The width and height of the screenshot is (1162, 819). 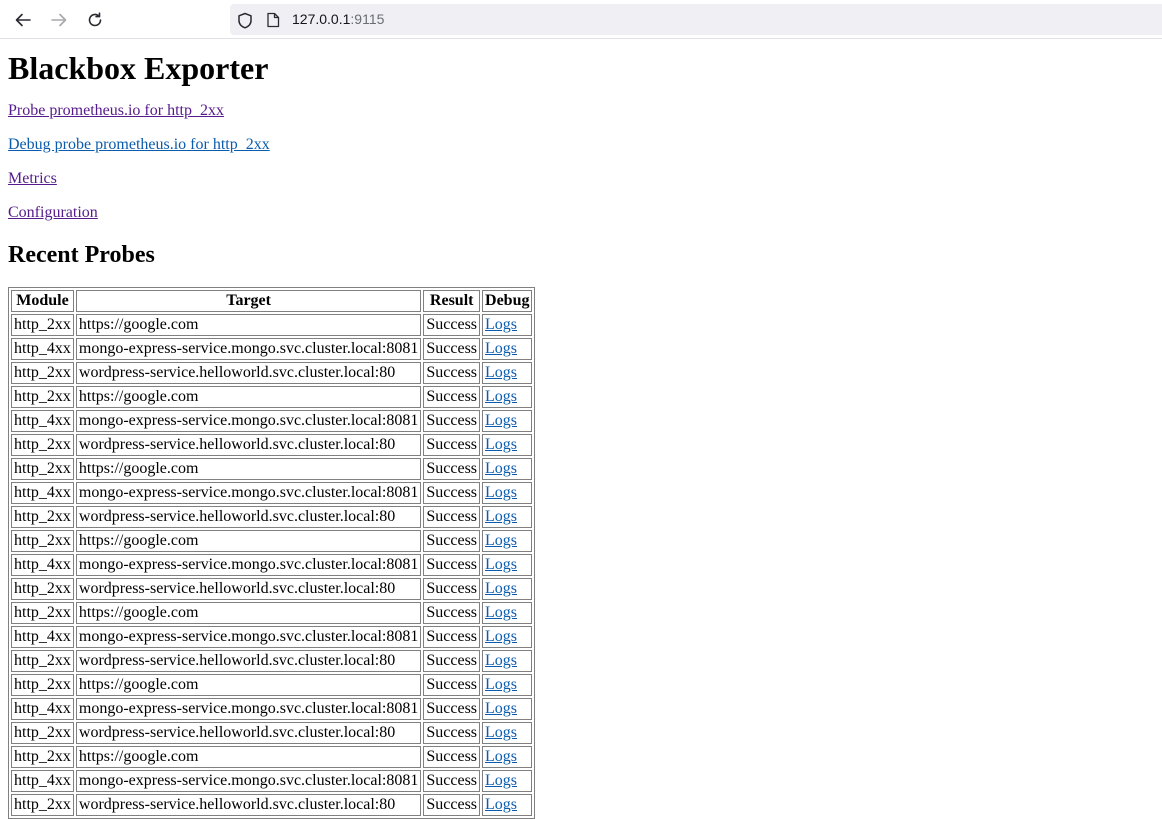 I want to click on configuration-link: Configuration, so click(x=53, y=212).